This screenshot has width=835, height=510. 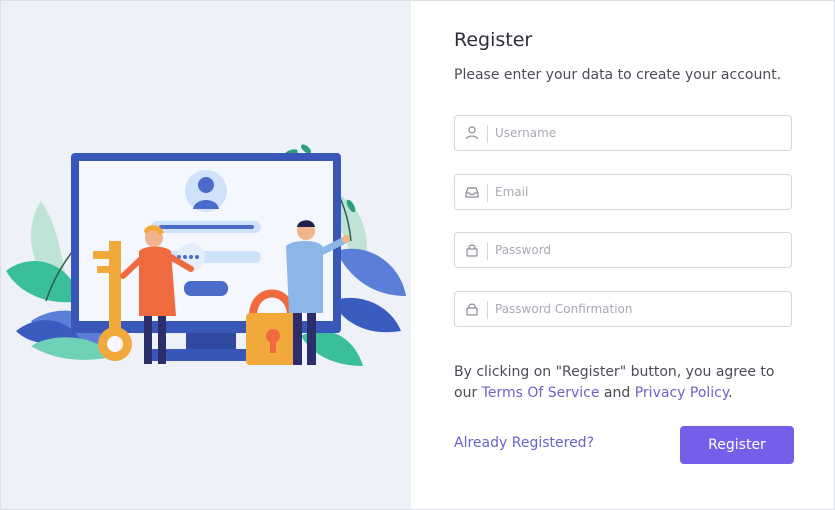 What do you see at coordinates (730, 393) in the screenshot?
I see `terms-suffix: .` at bounding box center [730, 393].